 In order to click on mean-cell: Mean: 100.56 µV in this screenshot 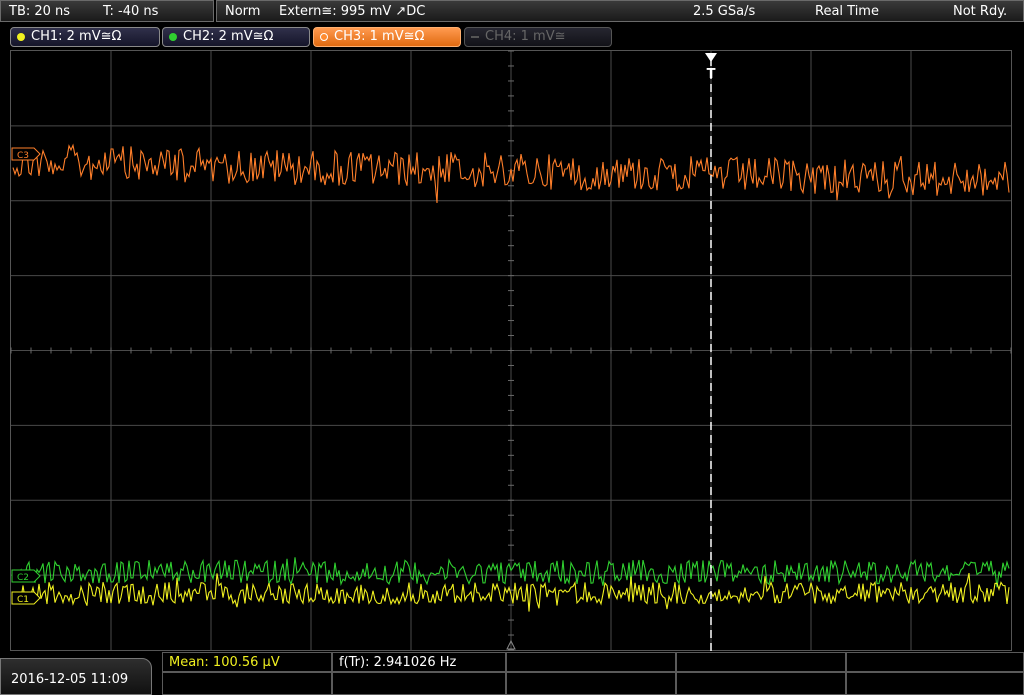, I will do `click(247, 662)`.